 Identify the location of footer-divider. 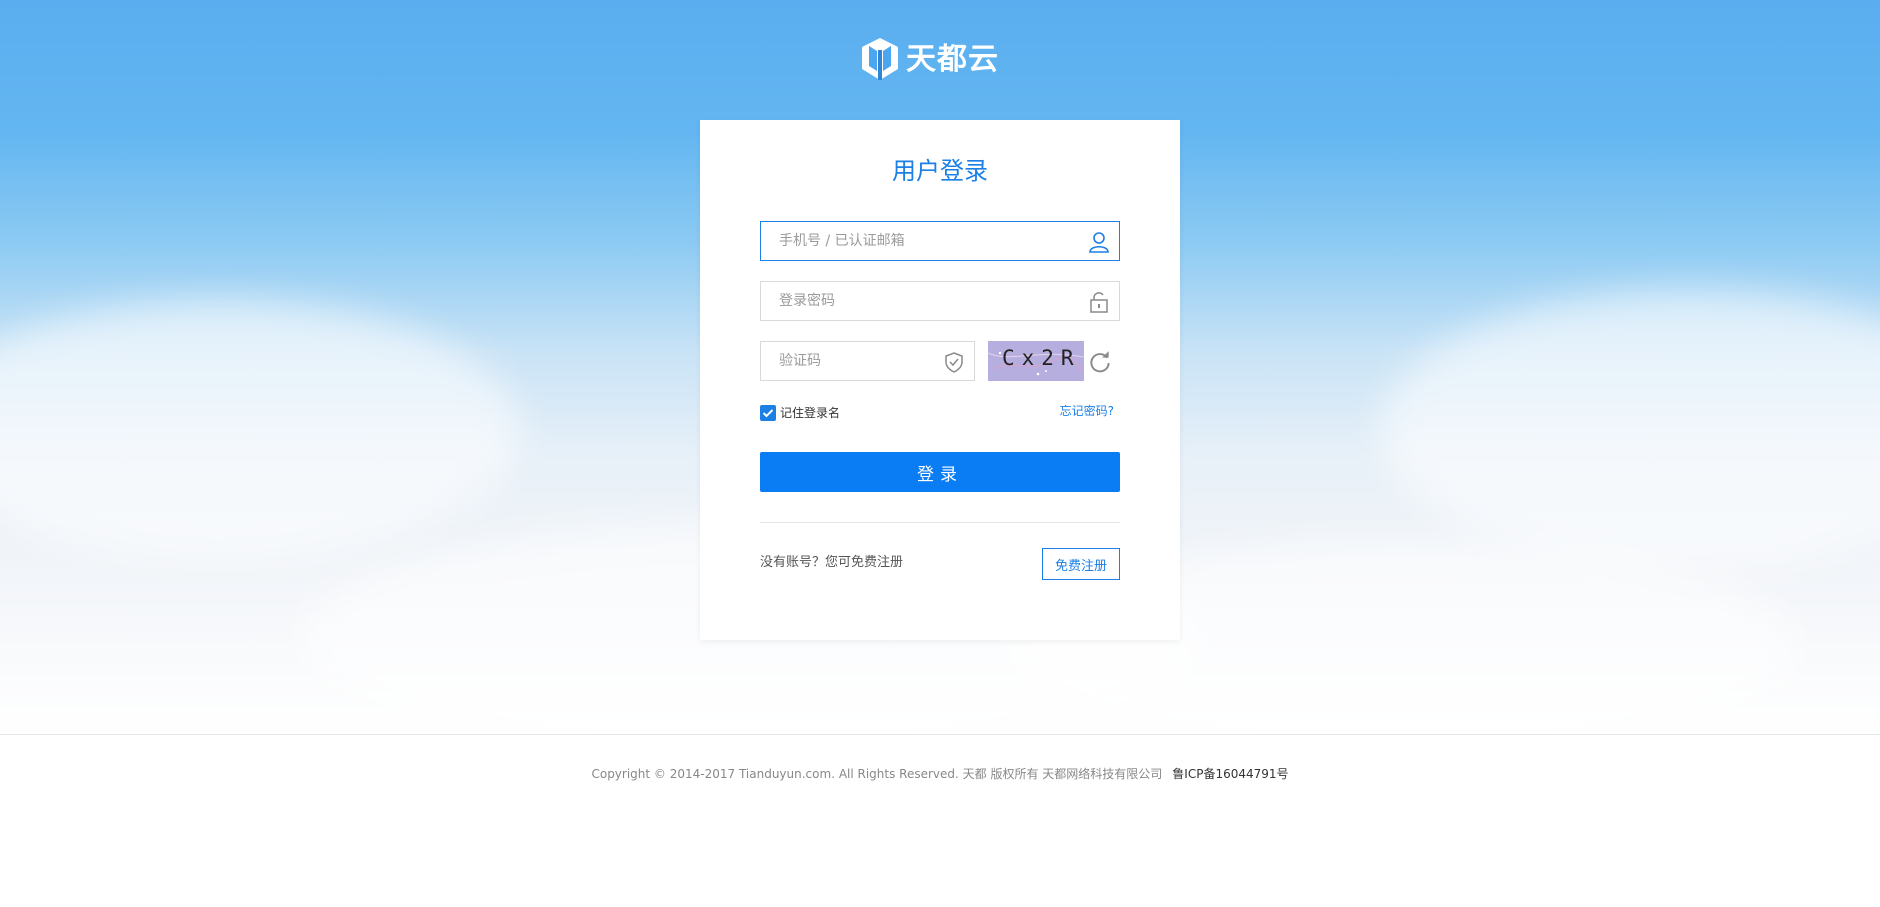
(940, 734).